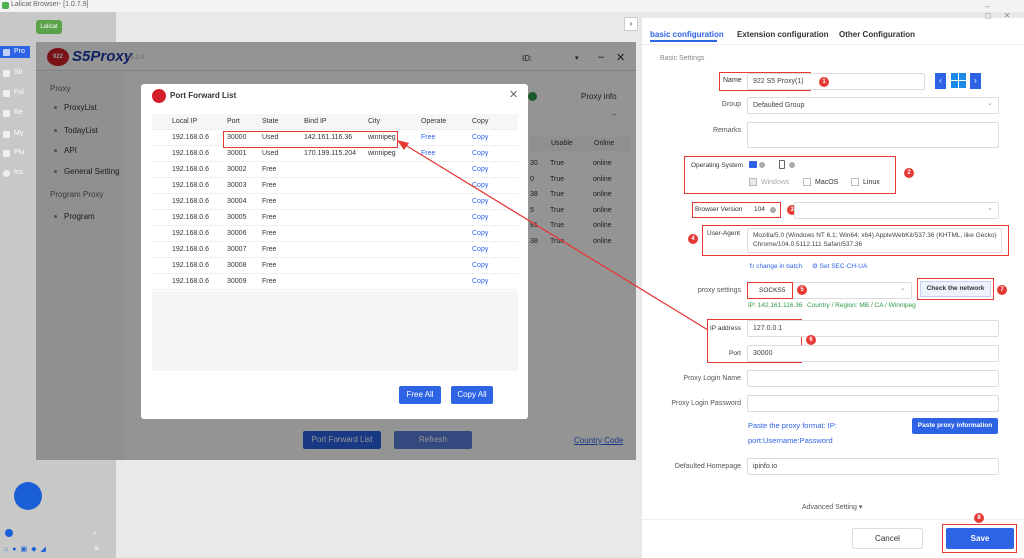 This screenshot has width=1024, height=558. I want to click on annotation-arrow-head, so click(403, 145).